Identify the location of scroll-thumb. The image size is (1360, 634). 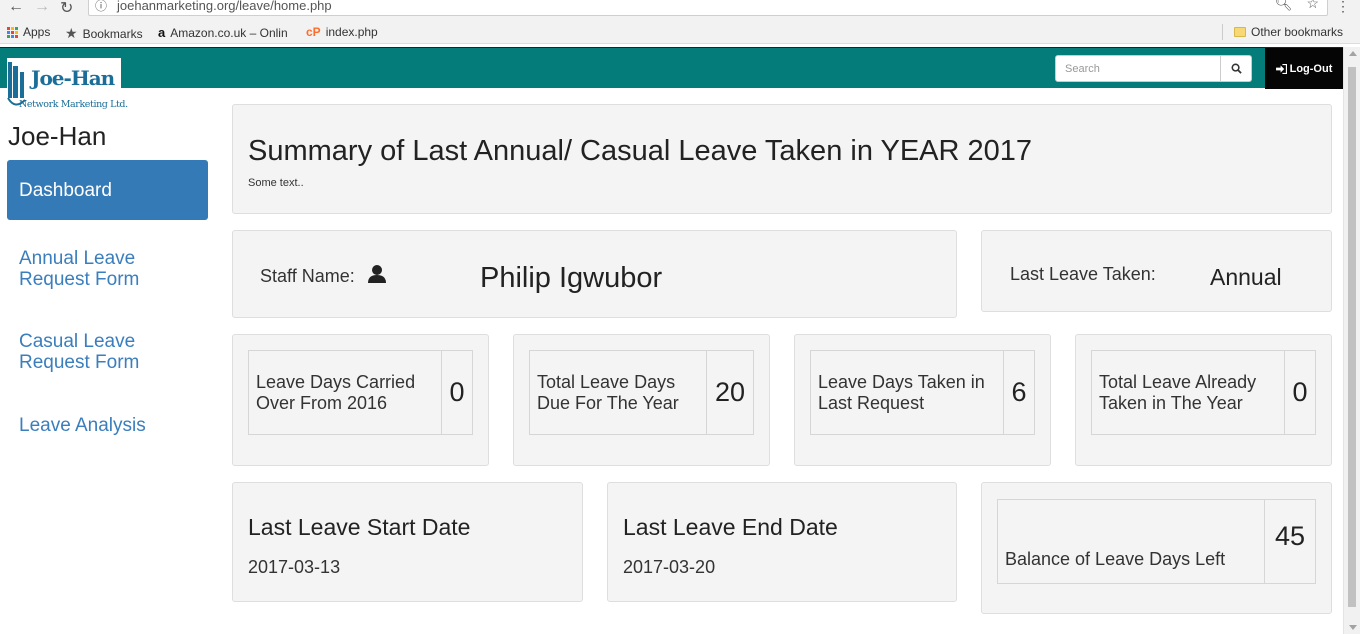
(1352, 337).